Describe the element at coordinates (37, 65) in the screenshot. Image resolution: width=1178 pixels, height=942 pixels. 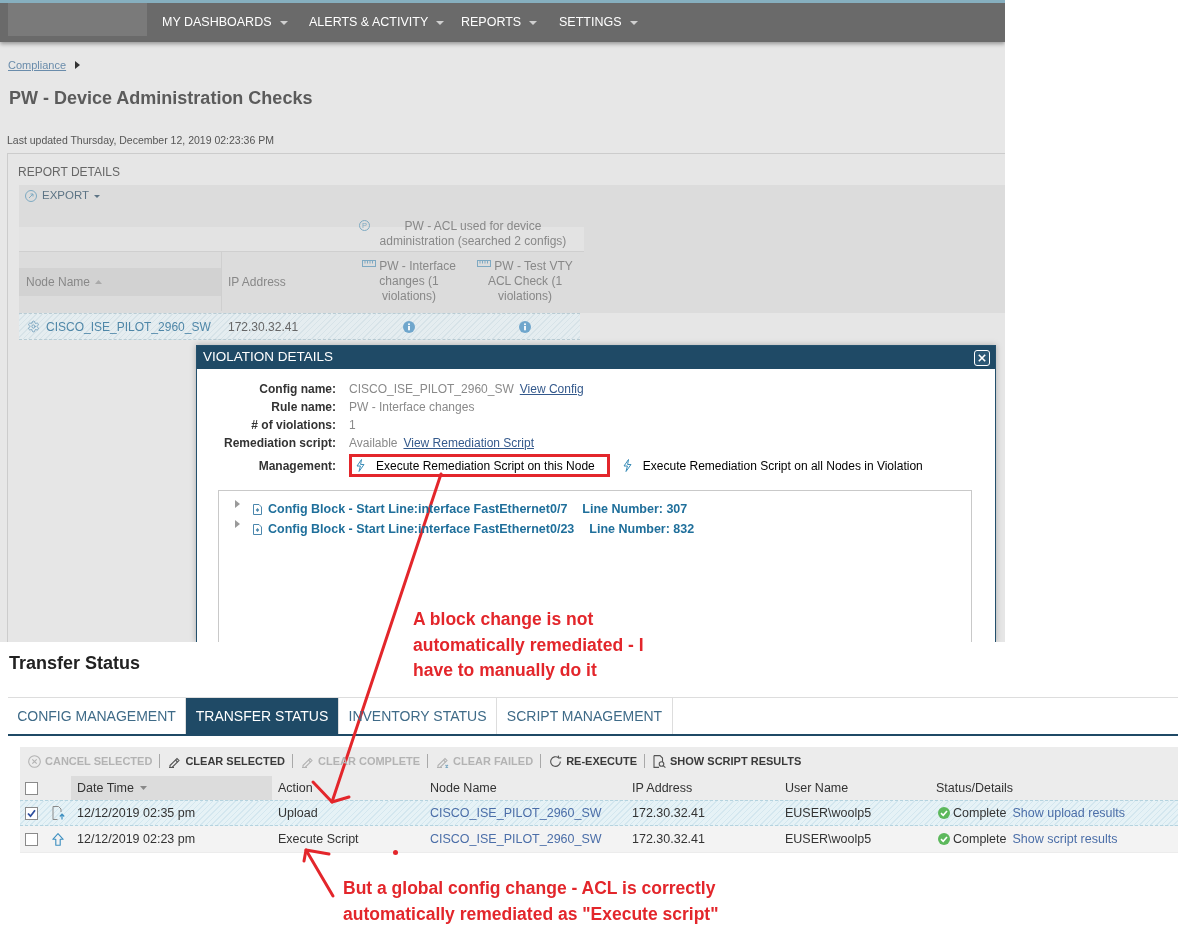
I see `breadcrumb-link: Compliance` at that location.